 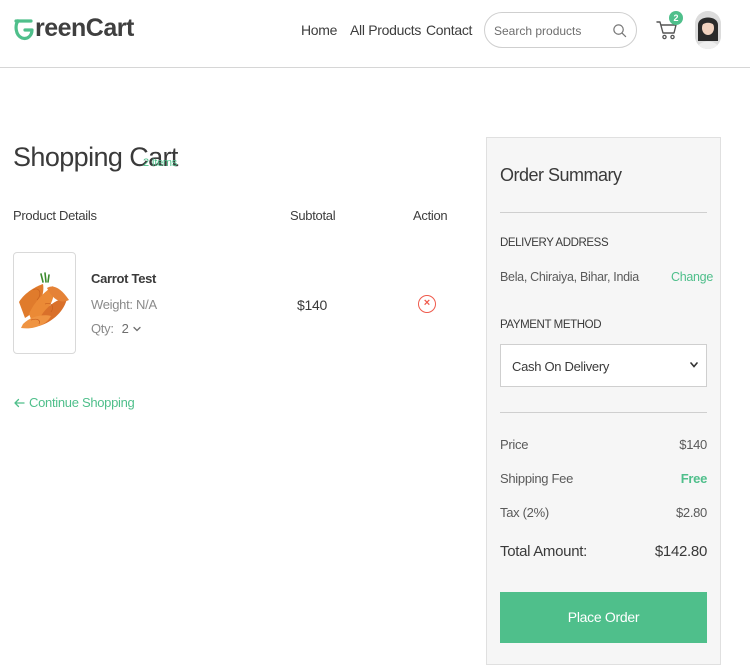 What do you see at coordinates (514, 444) in the screenshot?
I see `price-label: Price` at bounding box center [514, 444].